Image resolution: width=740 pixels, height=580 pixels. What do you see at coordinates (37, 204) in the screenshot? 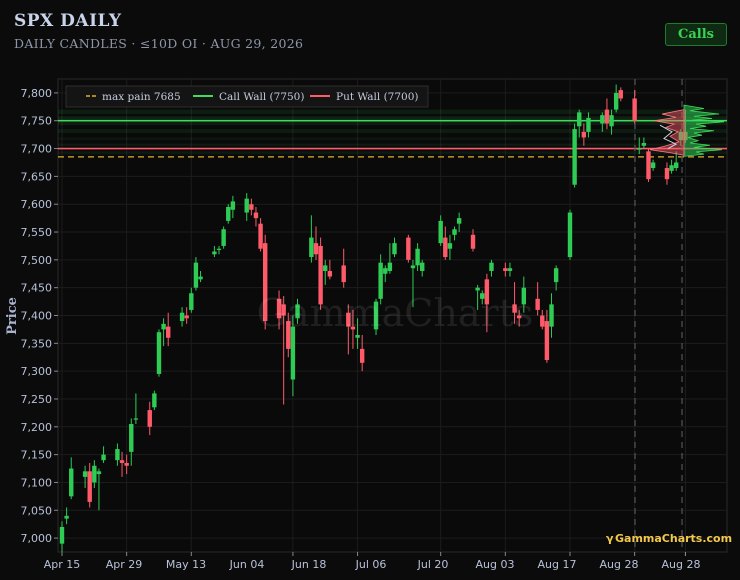
I see `y-tick-label: 7,600` at bounding box center [37, 204].